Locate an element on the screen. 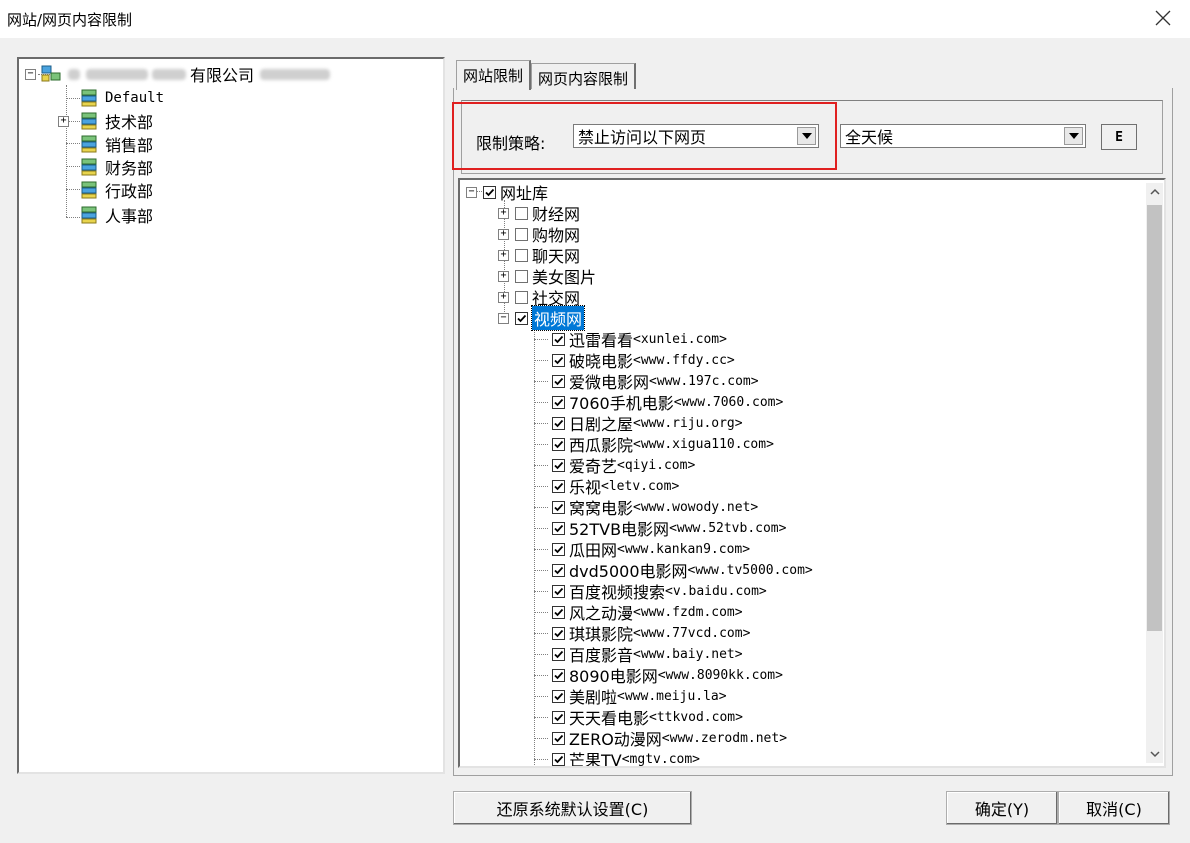 The image size is (1190, 843). chevron-down-icon is located at coordinates (1073, 136).